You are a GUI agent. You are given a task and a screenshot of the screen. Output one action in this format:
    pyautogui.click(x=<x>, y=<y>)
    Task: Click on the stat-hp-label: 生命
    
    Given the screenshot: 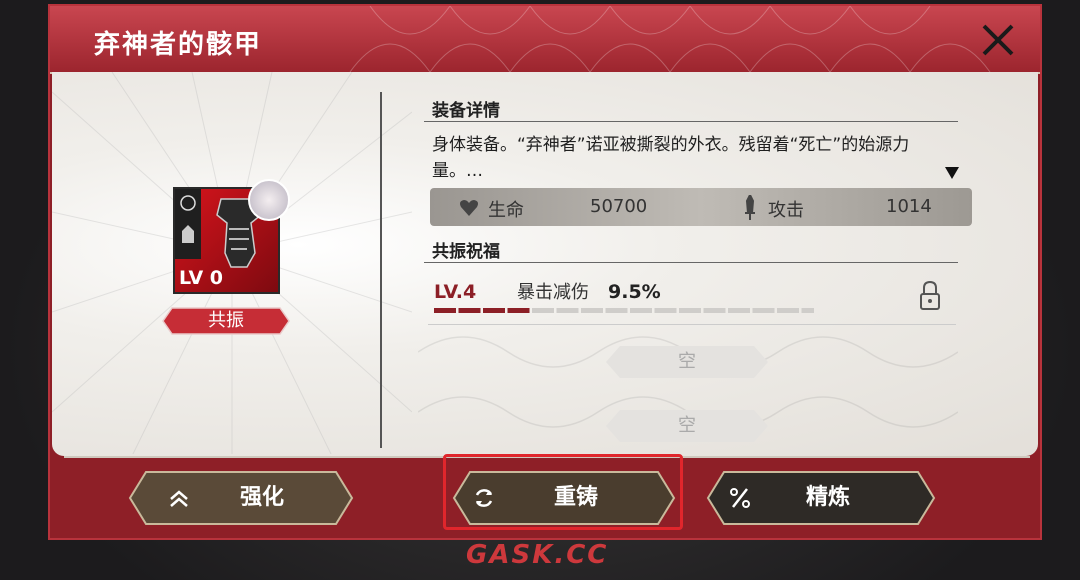 What is the action you would take?
    pyautogui.click(x=506, y=210)
    